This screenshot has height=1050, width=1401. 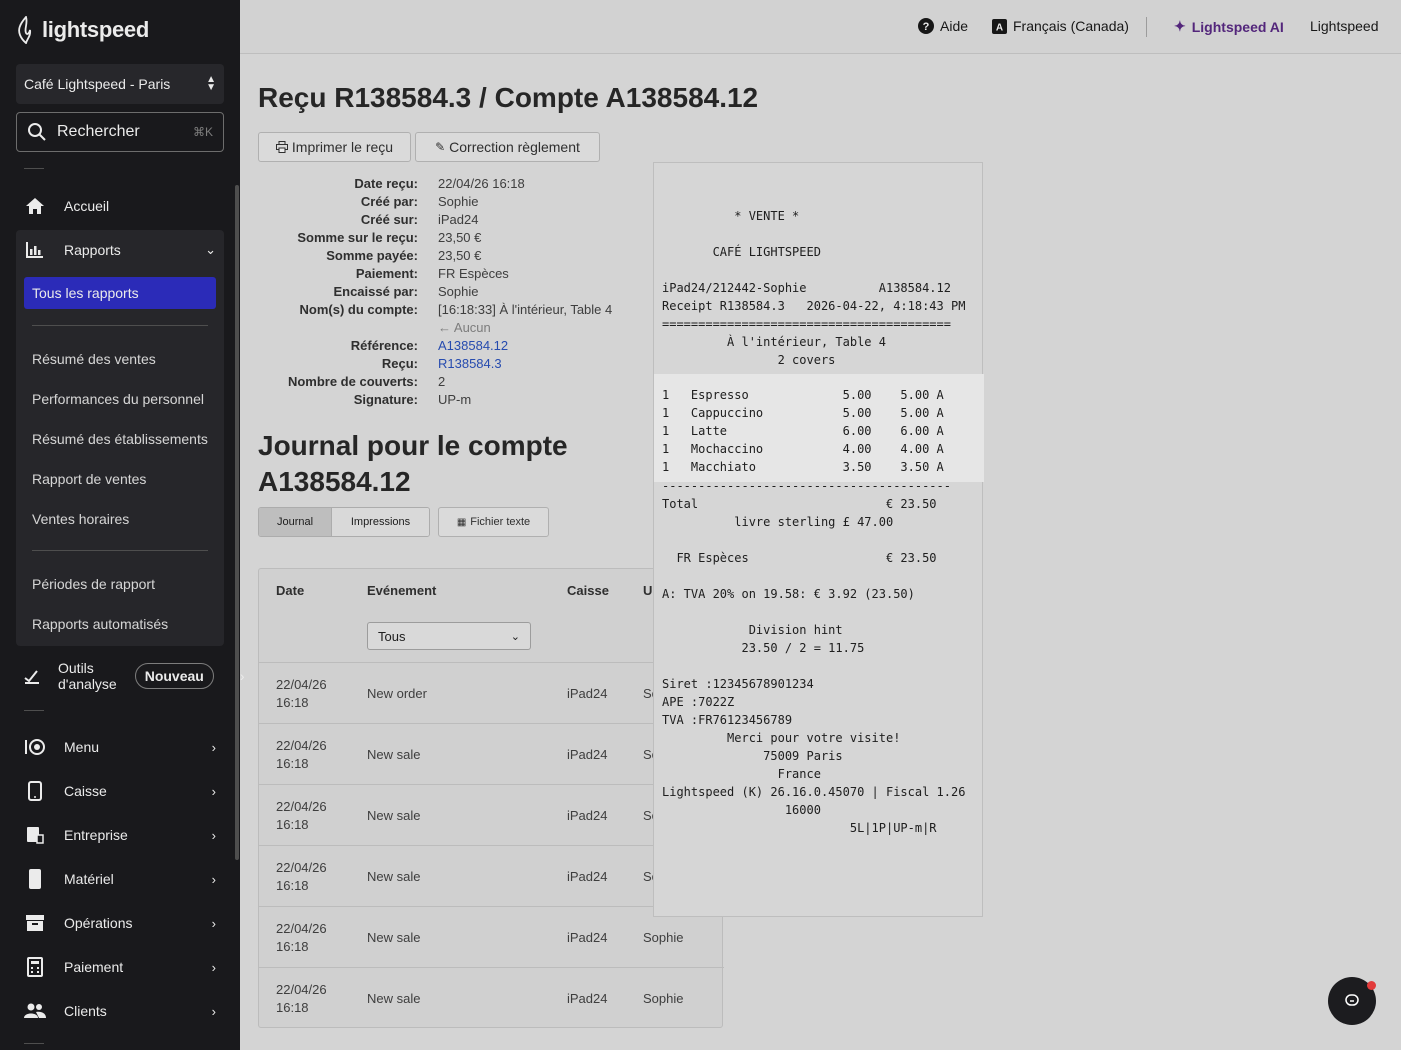 I want to click on search-input: Rechercher ⌘K, so click(x=120, y=132).